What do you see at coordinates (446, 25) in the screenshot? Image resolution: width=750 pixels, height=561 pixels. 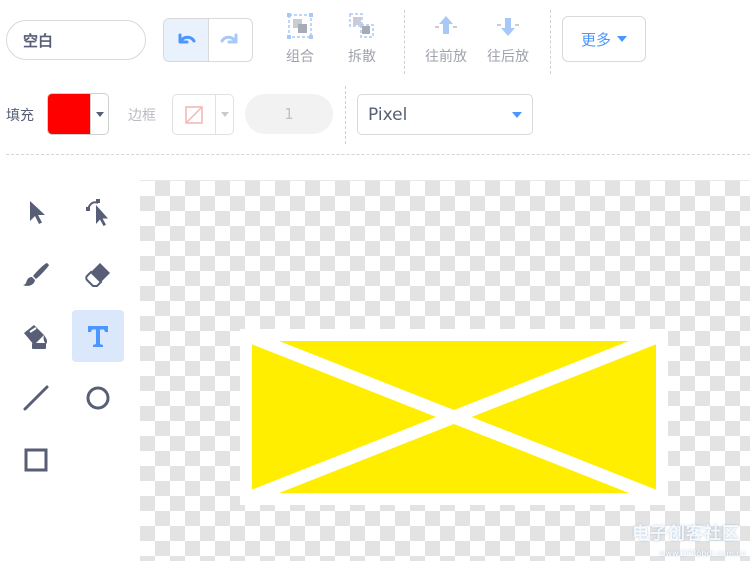 I see `arrow-up-icon` at bounding box center [446, 25].